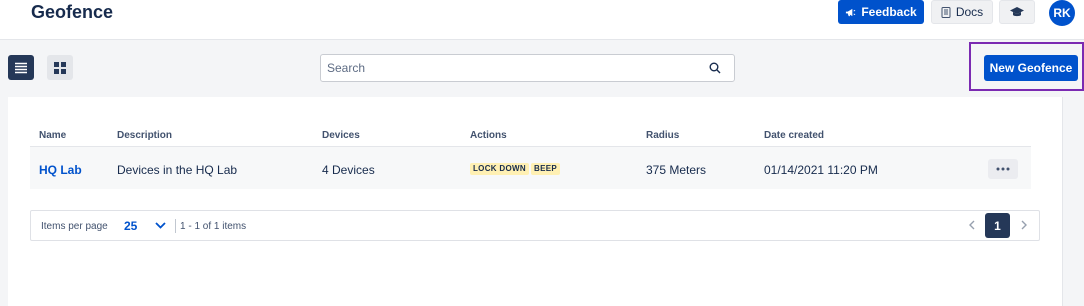  I want to click on scrollbar-track, so click(1073, 201).